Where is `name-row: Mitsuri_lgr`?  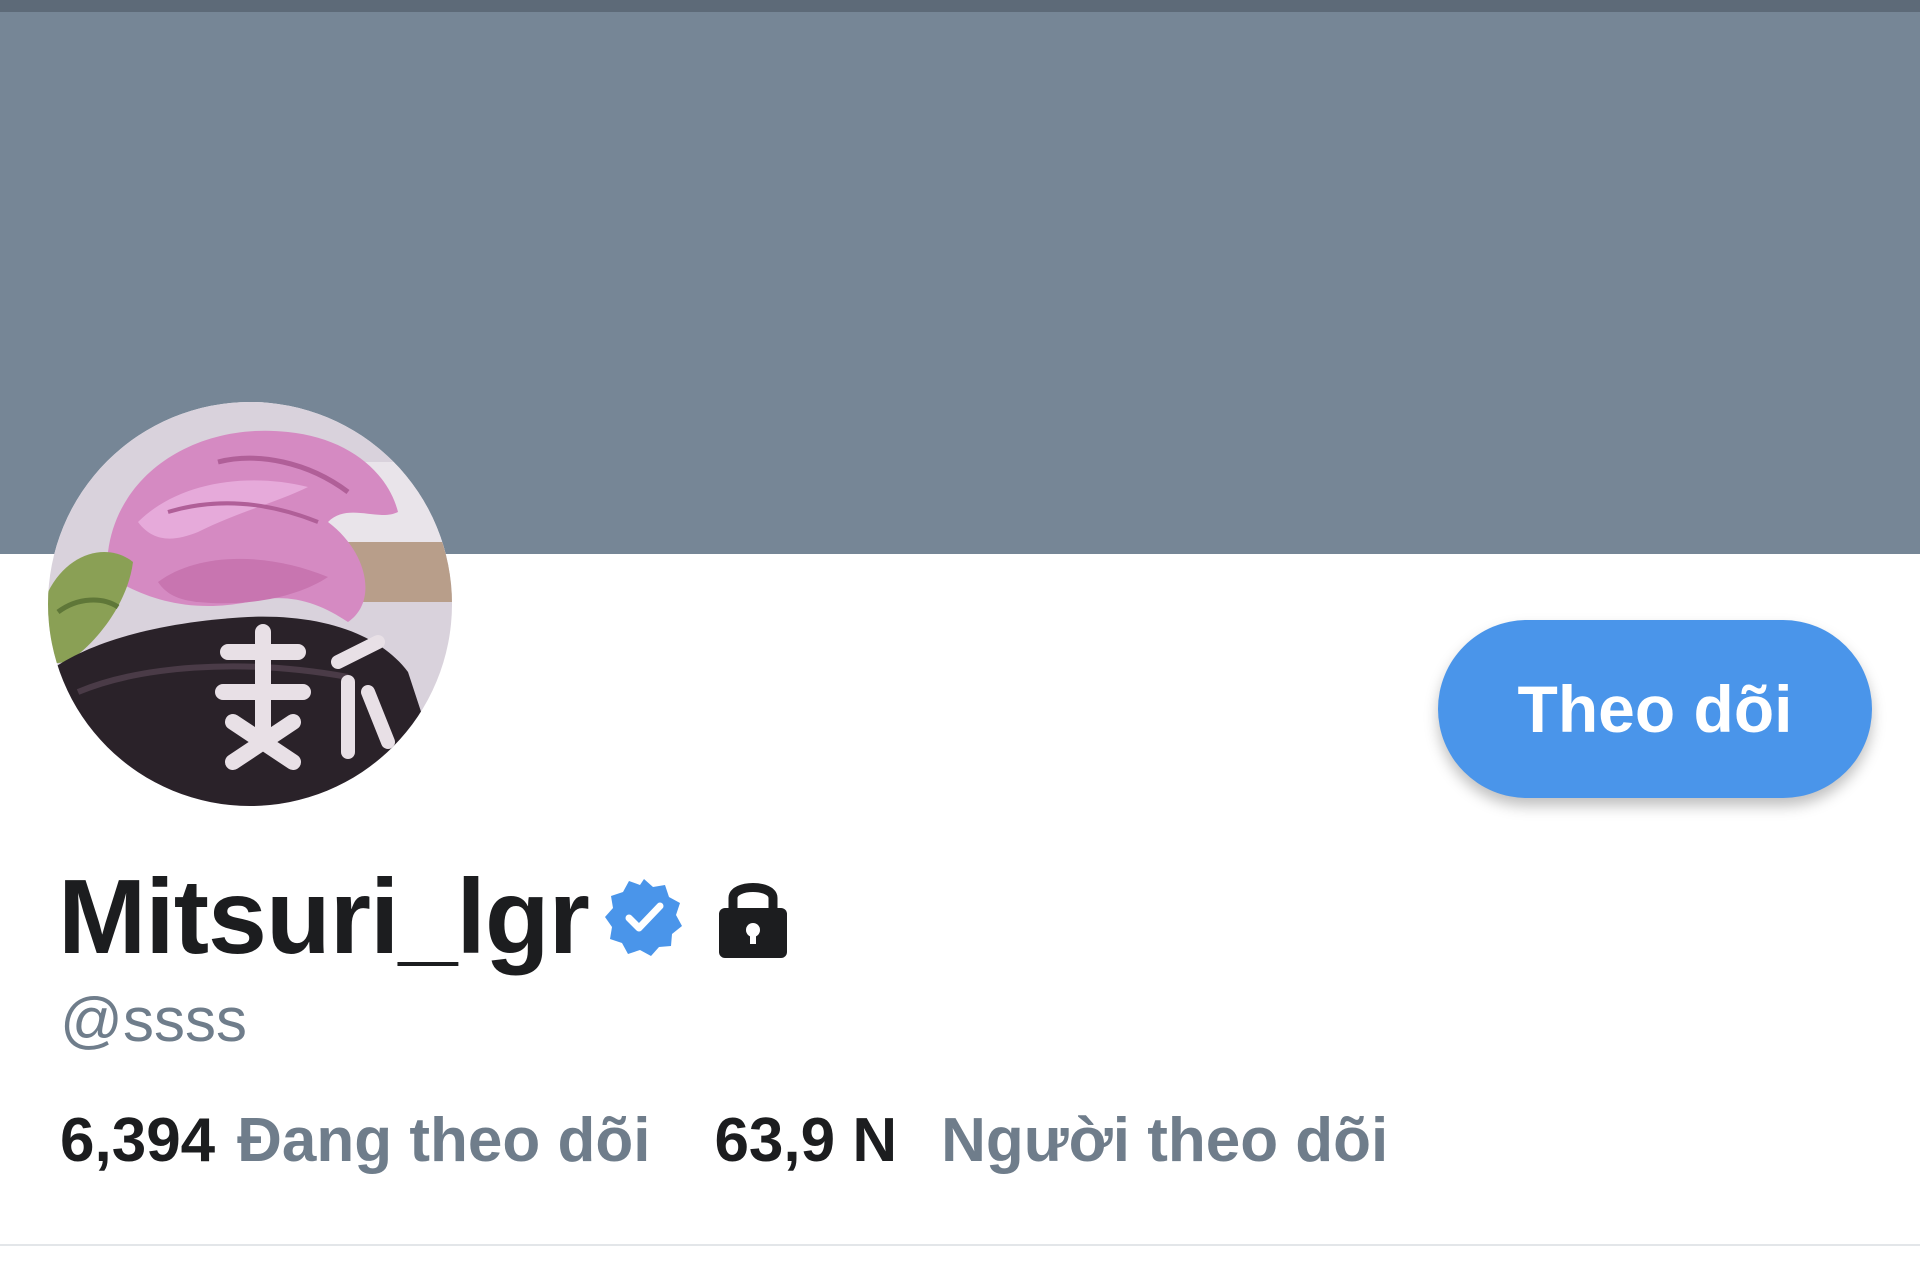 name-row: Mitsuri_lgr is located at coordinates (425, 917).